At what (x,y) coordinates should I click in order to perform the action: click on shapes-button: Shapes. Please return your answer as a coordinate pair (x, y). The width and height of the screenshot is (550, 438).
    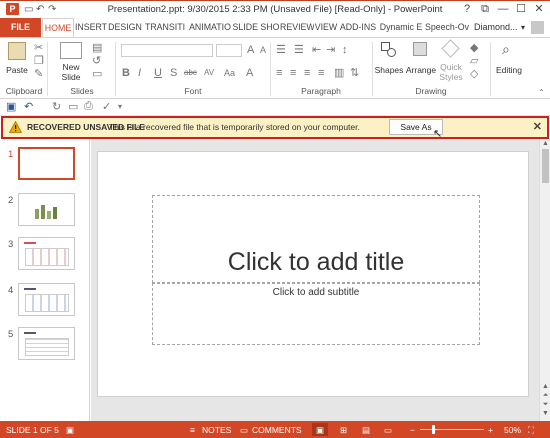
    Looking at the image, I should click on (389, 70).